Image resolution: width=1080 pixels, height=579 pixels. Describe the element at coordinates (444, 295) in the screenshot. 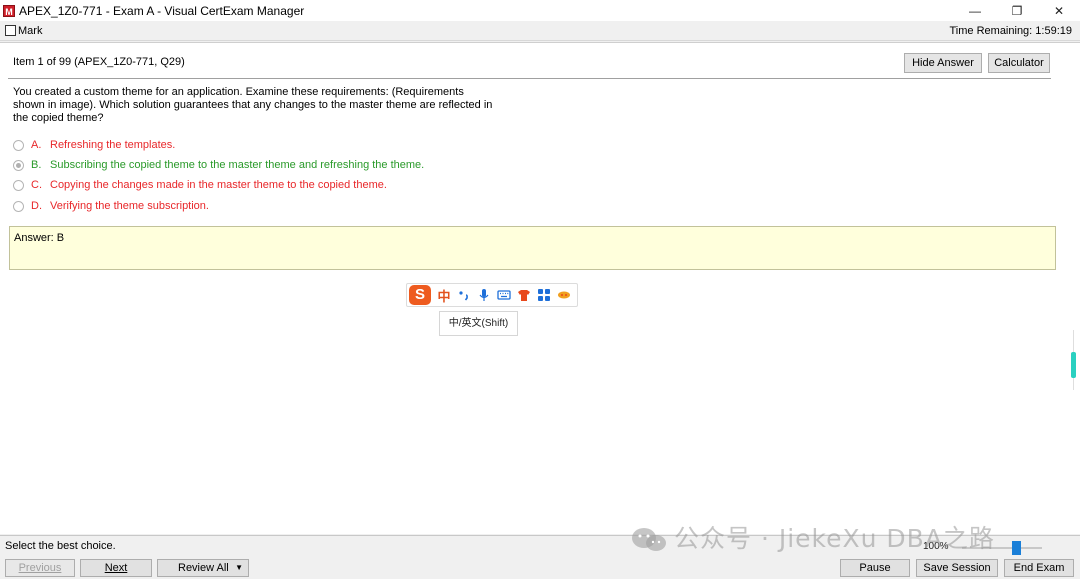

I see `ime-mode-toggle: 中` at that location.